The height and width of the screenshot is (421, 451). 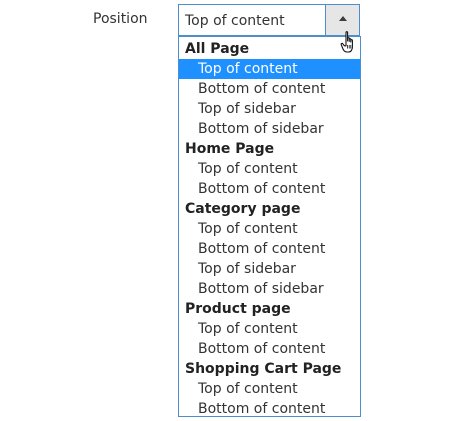 What do you see at coordinates (346, 42) in the screenshot?
I see `hand-pointer-icon` at bounding box center [346, 42].